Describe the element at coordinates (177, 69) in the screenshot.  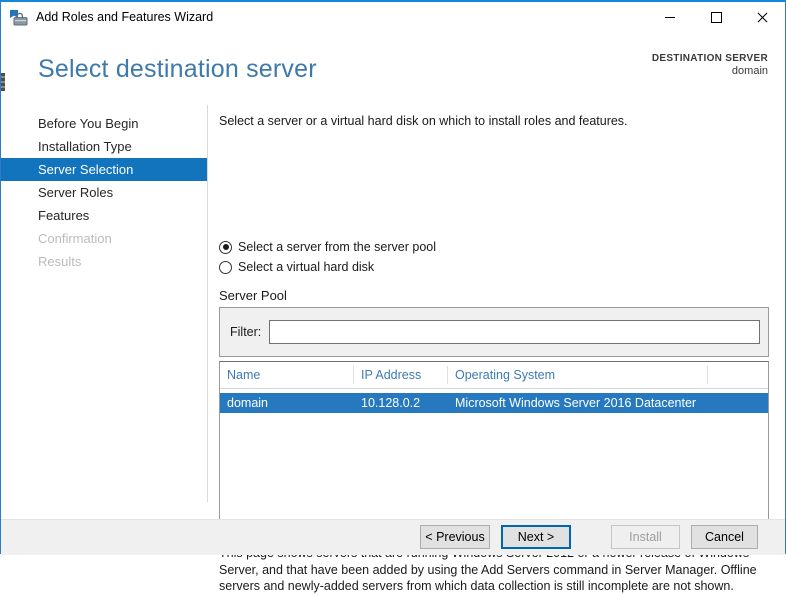
I see `page-title: Select destination server` at that location.